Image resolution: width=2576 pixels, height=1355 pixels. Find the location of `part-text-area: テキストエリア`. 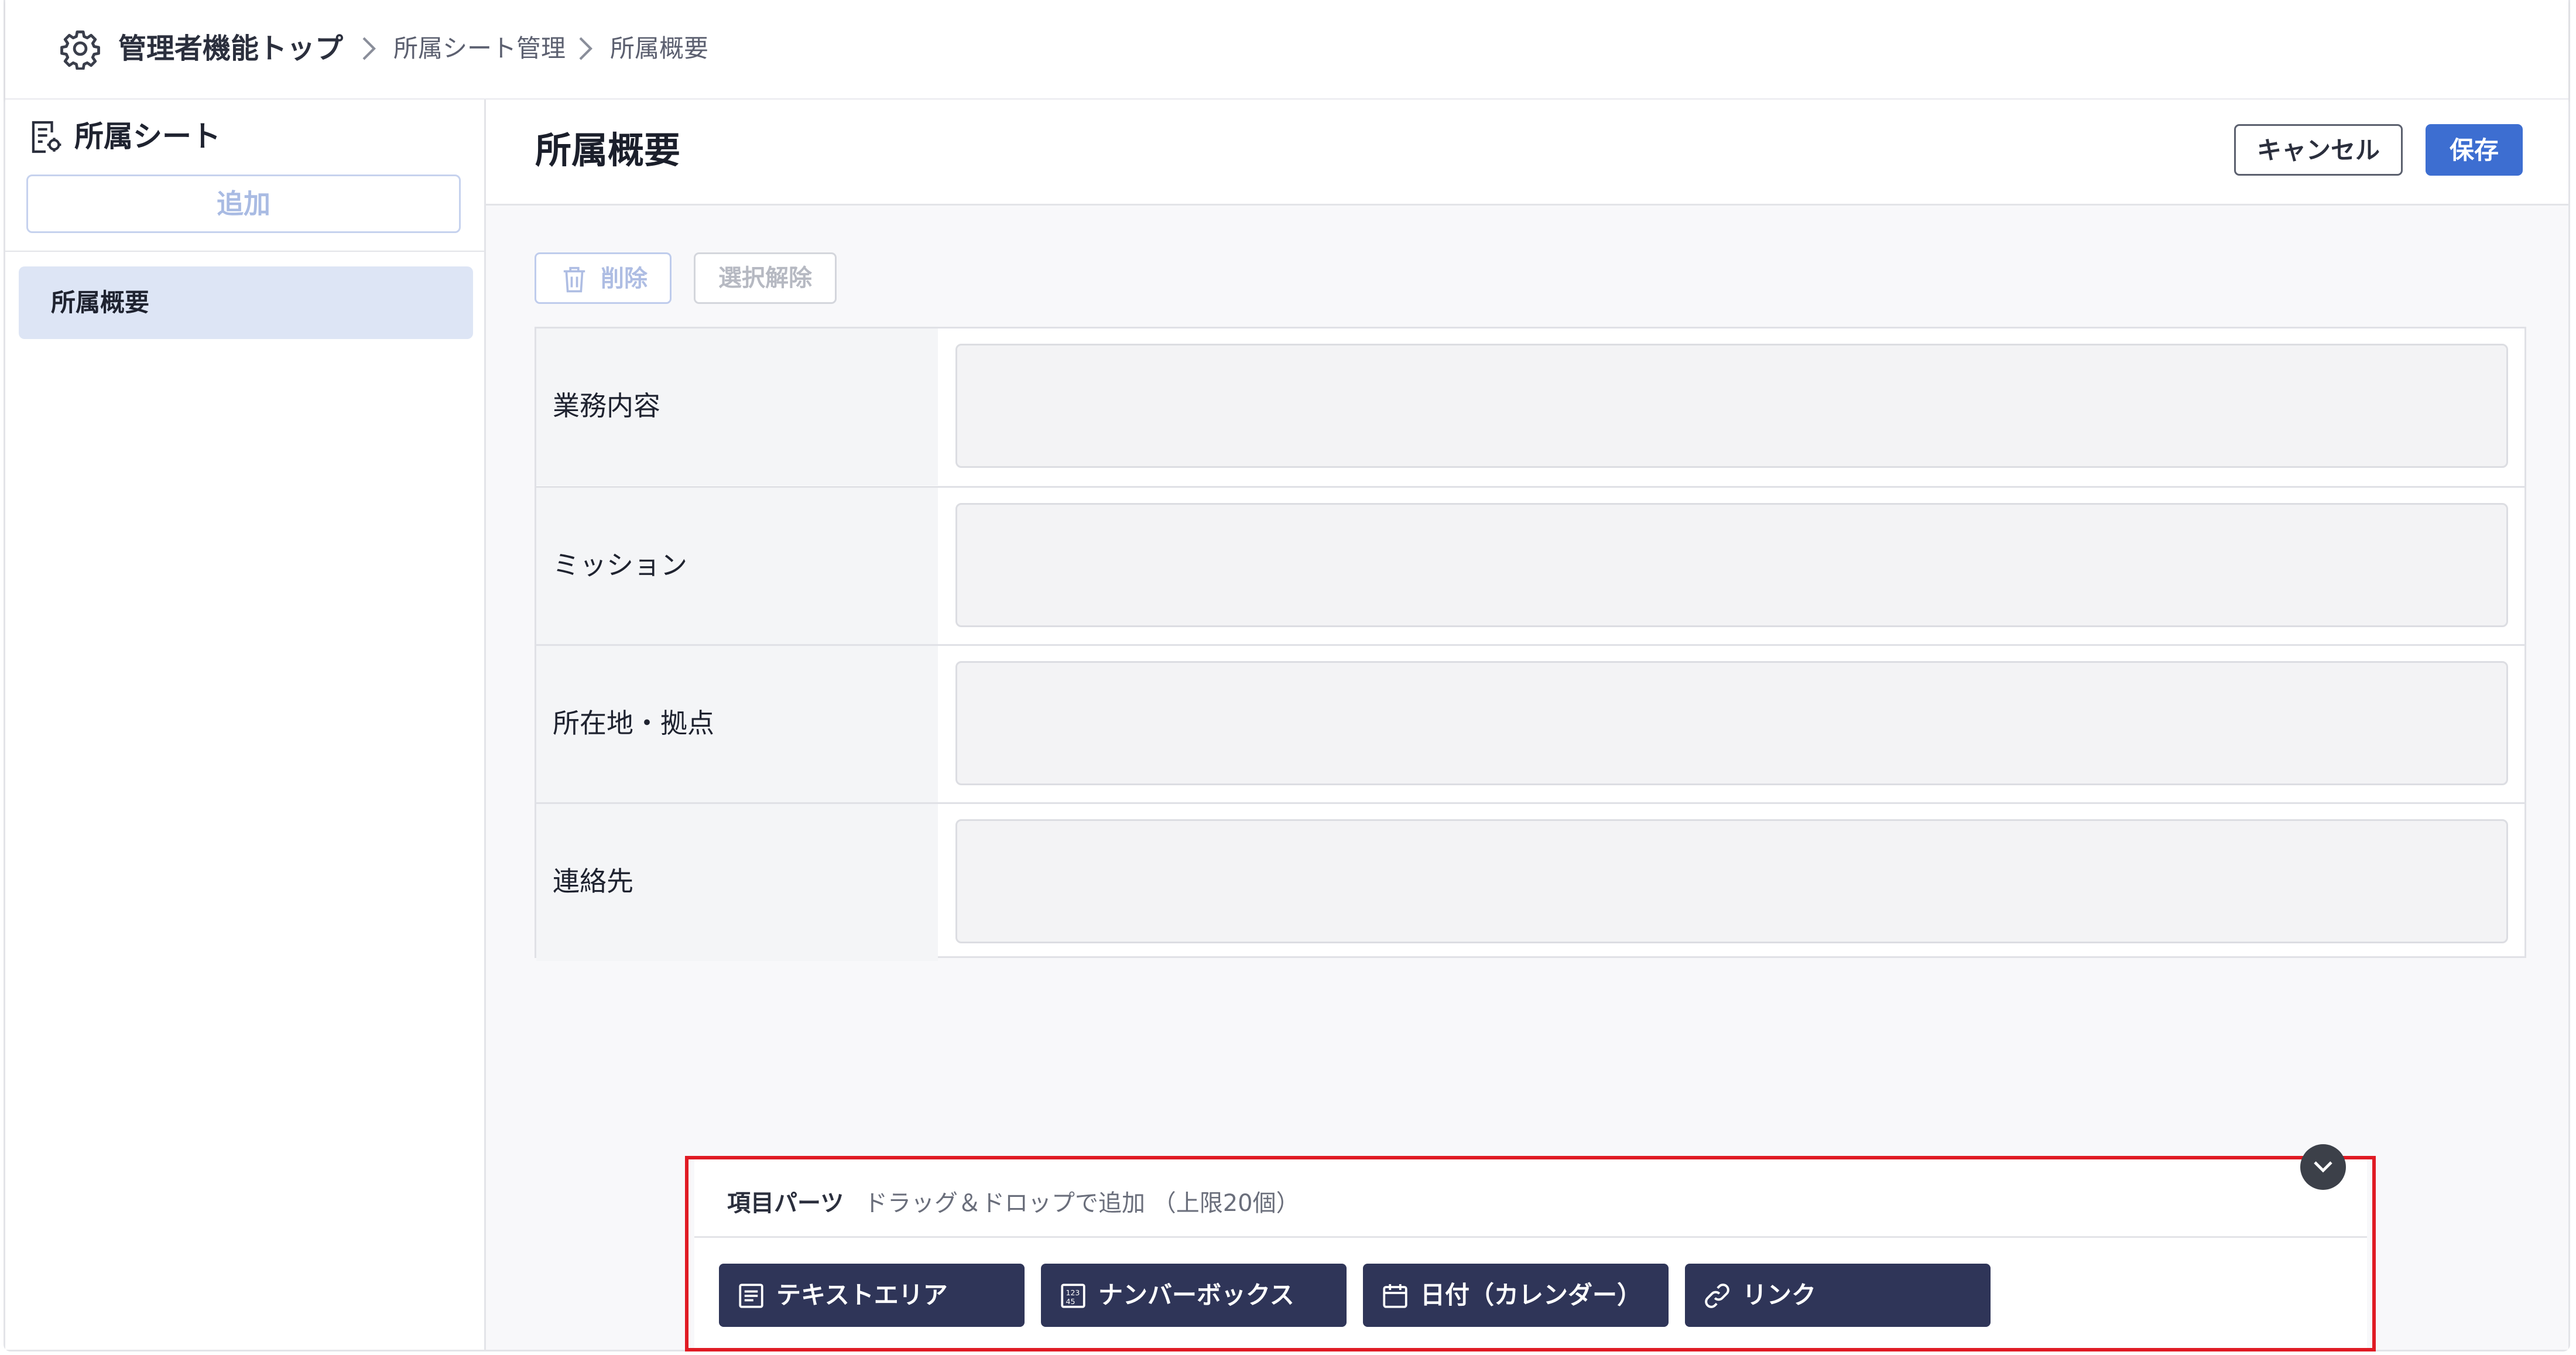

part-text-area: テキストエリア is located at coordinates (872, 1295).